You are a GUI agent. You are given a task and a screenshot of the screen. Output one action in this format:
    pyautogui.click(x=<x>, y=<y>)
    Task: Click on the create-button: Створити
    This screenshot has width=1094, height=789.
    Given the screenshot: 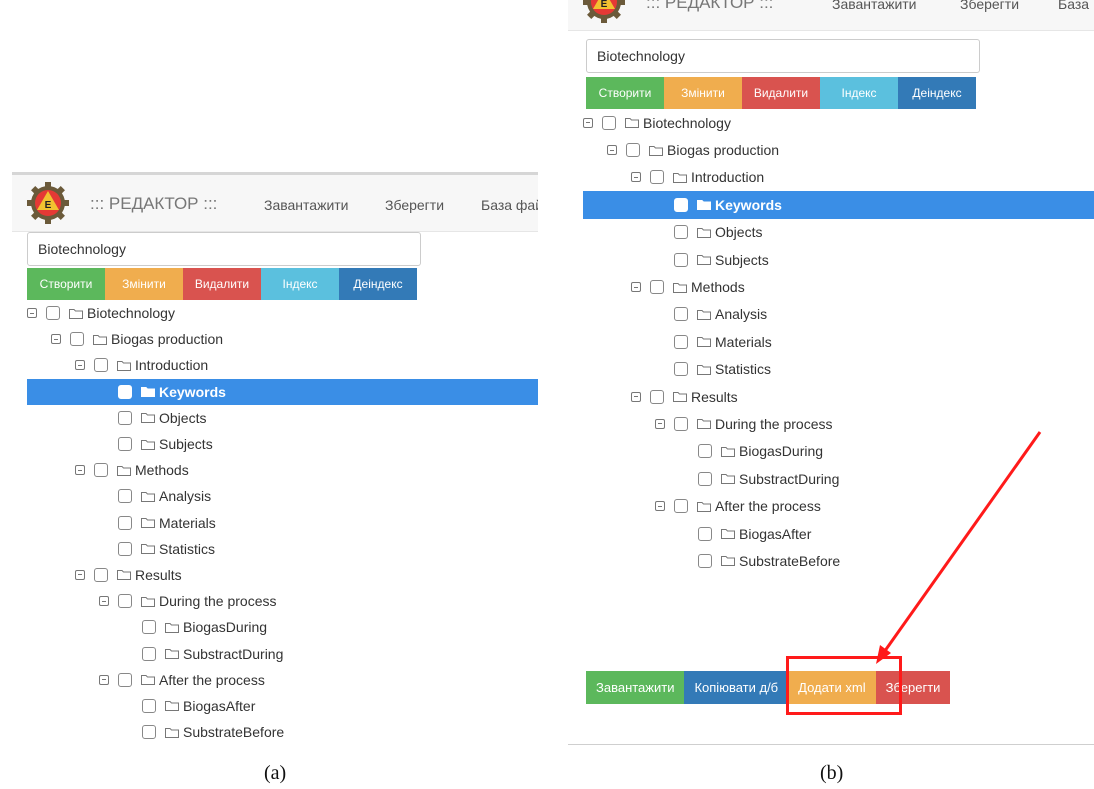 What is the action you would take?
    pyautogui.click(x=625, y=93)
    